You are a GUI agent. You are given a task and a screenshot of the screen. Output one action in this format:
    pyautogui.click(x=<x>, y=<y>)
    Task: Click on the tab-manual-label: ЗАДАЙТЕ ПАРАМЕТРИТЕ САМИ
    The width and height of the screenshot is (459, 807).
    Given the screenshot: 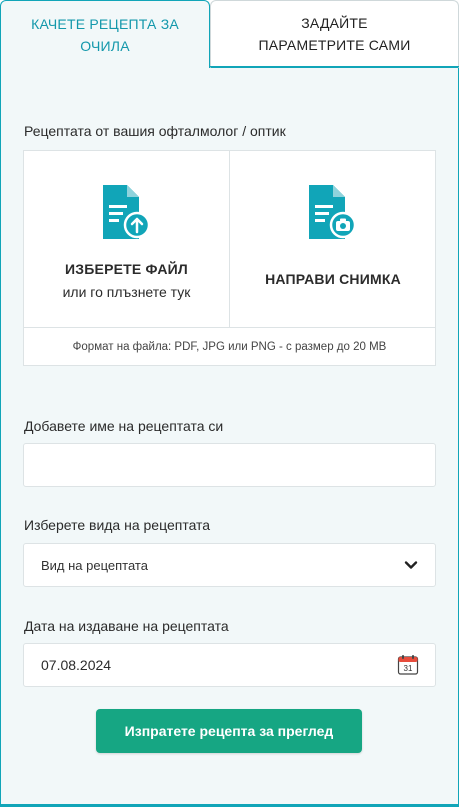 What is the action you would take?
    pyautogui.click(x=334, y=34)
    